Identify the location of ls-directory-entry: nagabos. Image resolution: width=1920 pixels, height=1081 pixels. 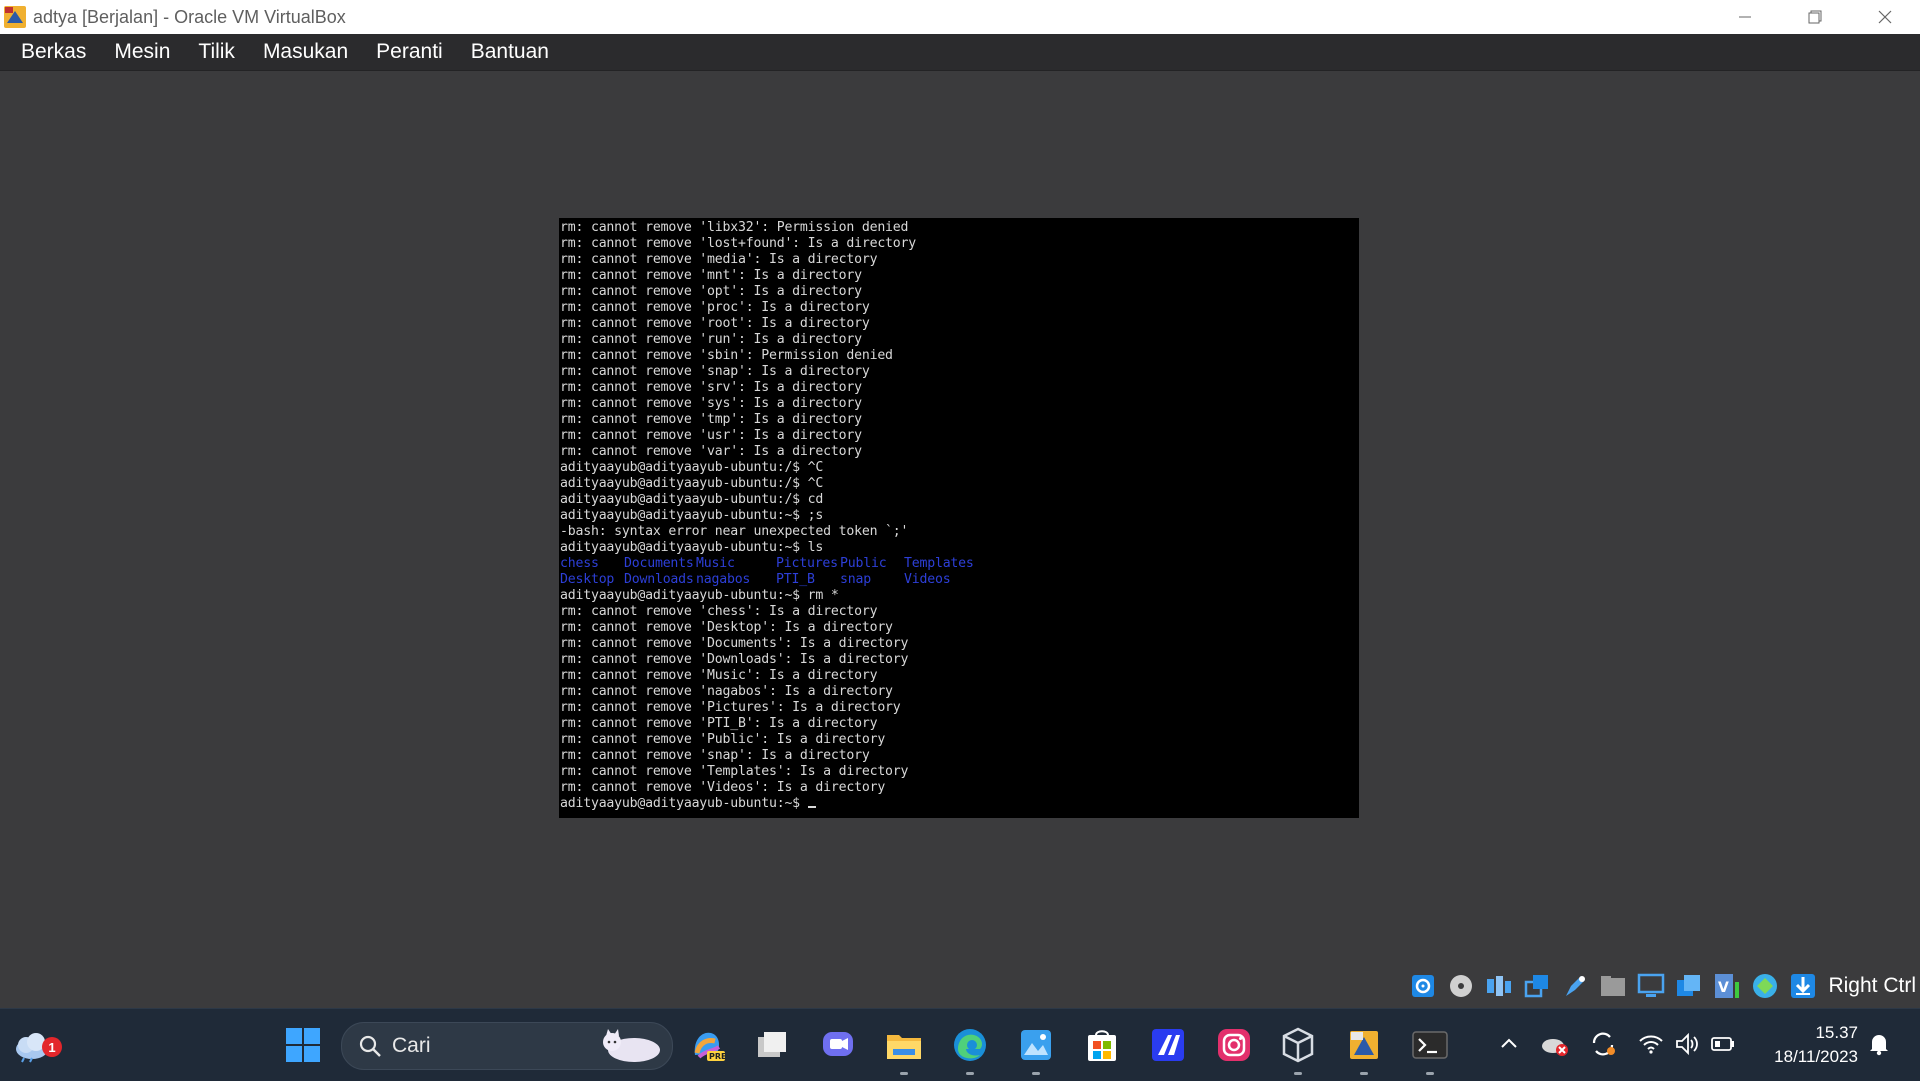
(723, 579).